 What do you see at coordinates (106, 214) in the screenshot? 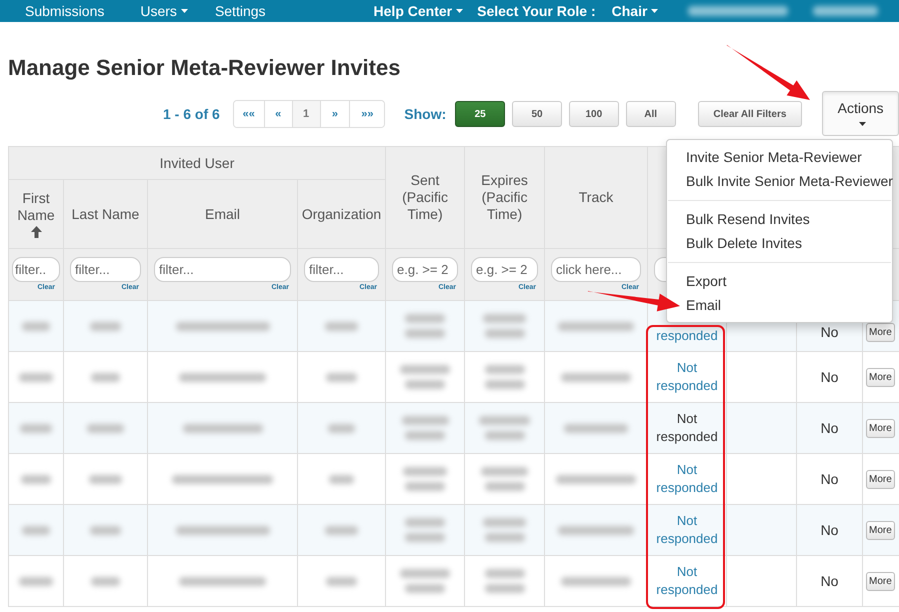
I see `column-header: Last Name` at bounding box center [106, 214].